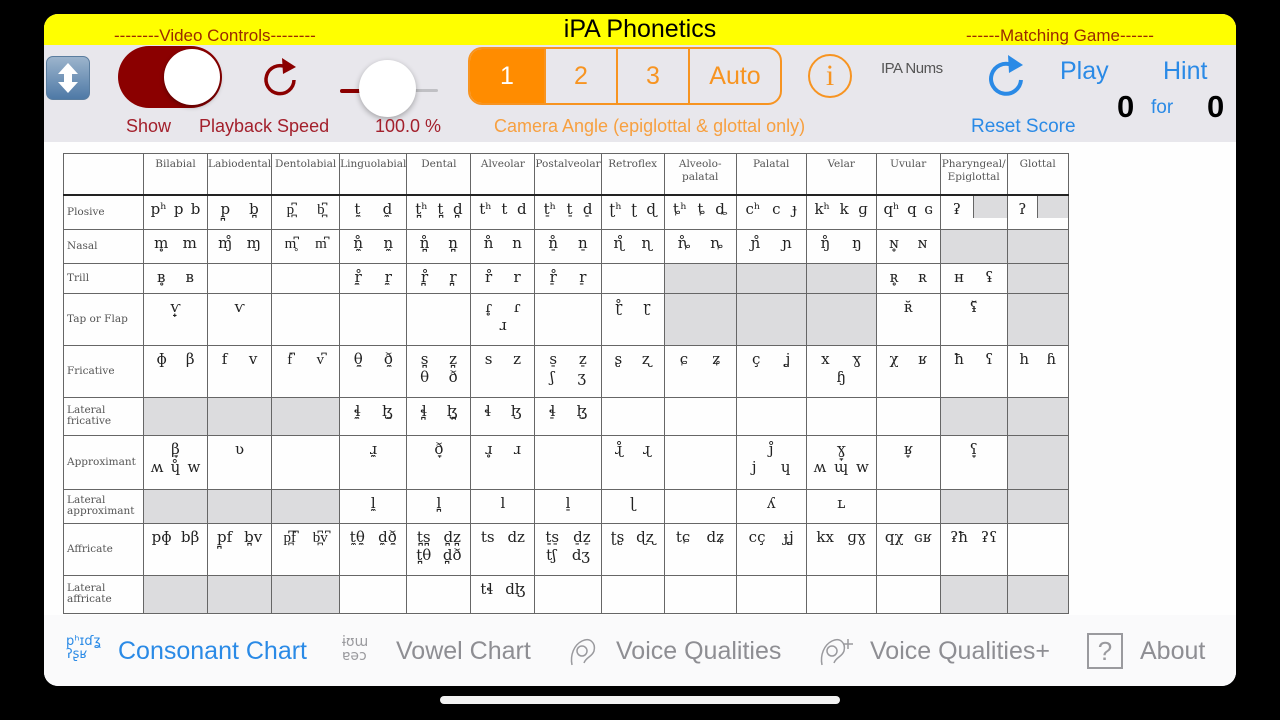 The width and height of the screenshot is (1280, 720). I want to click on ipa-symbol: r, so click(517, 277).